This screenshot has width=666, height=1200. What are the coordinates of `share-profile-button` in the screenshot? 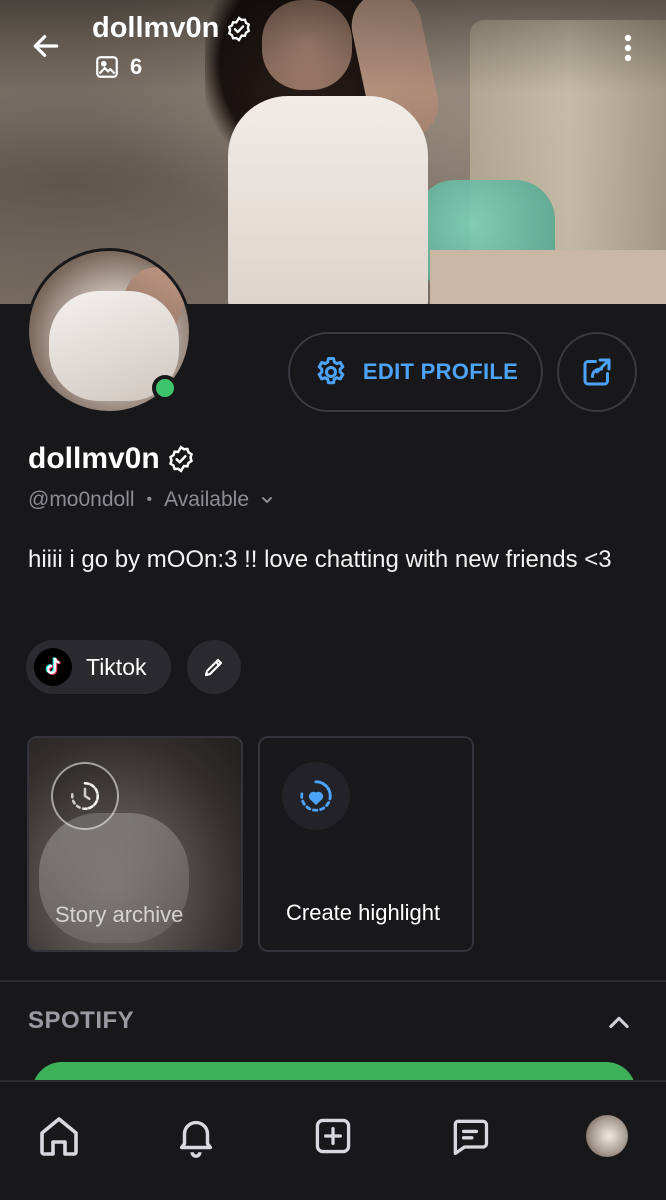 It's located at (597, 372).